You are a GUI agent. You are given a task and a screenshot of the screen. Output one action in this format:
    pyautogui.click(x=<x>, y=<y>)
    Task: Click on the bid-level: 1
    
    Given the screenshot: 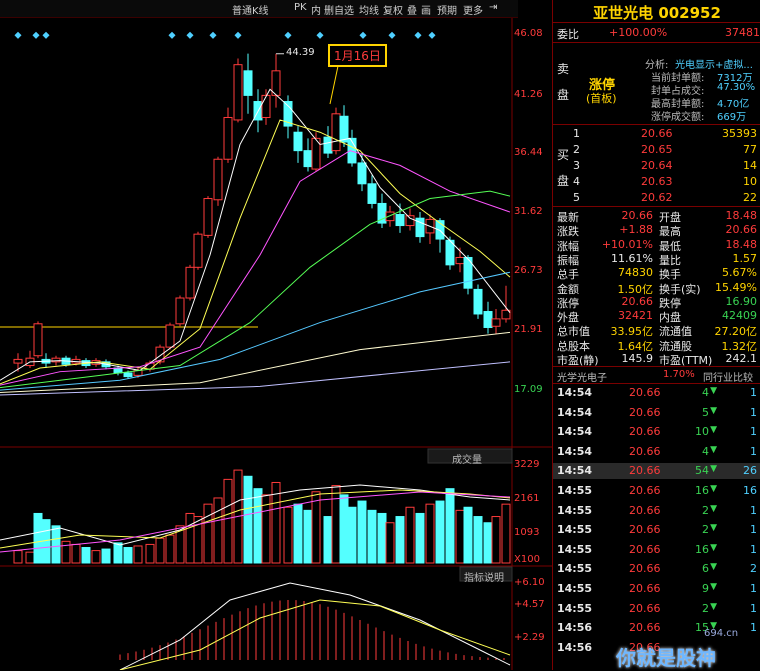 What is the action you would take?
    pyautogui.click(x=576, y=133)
    